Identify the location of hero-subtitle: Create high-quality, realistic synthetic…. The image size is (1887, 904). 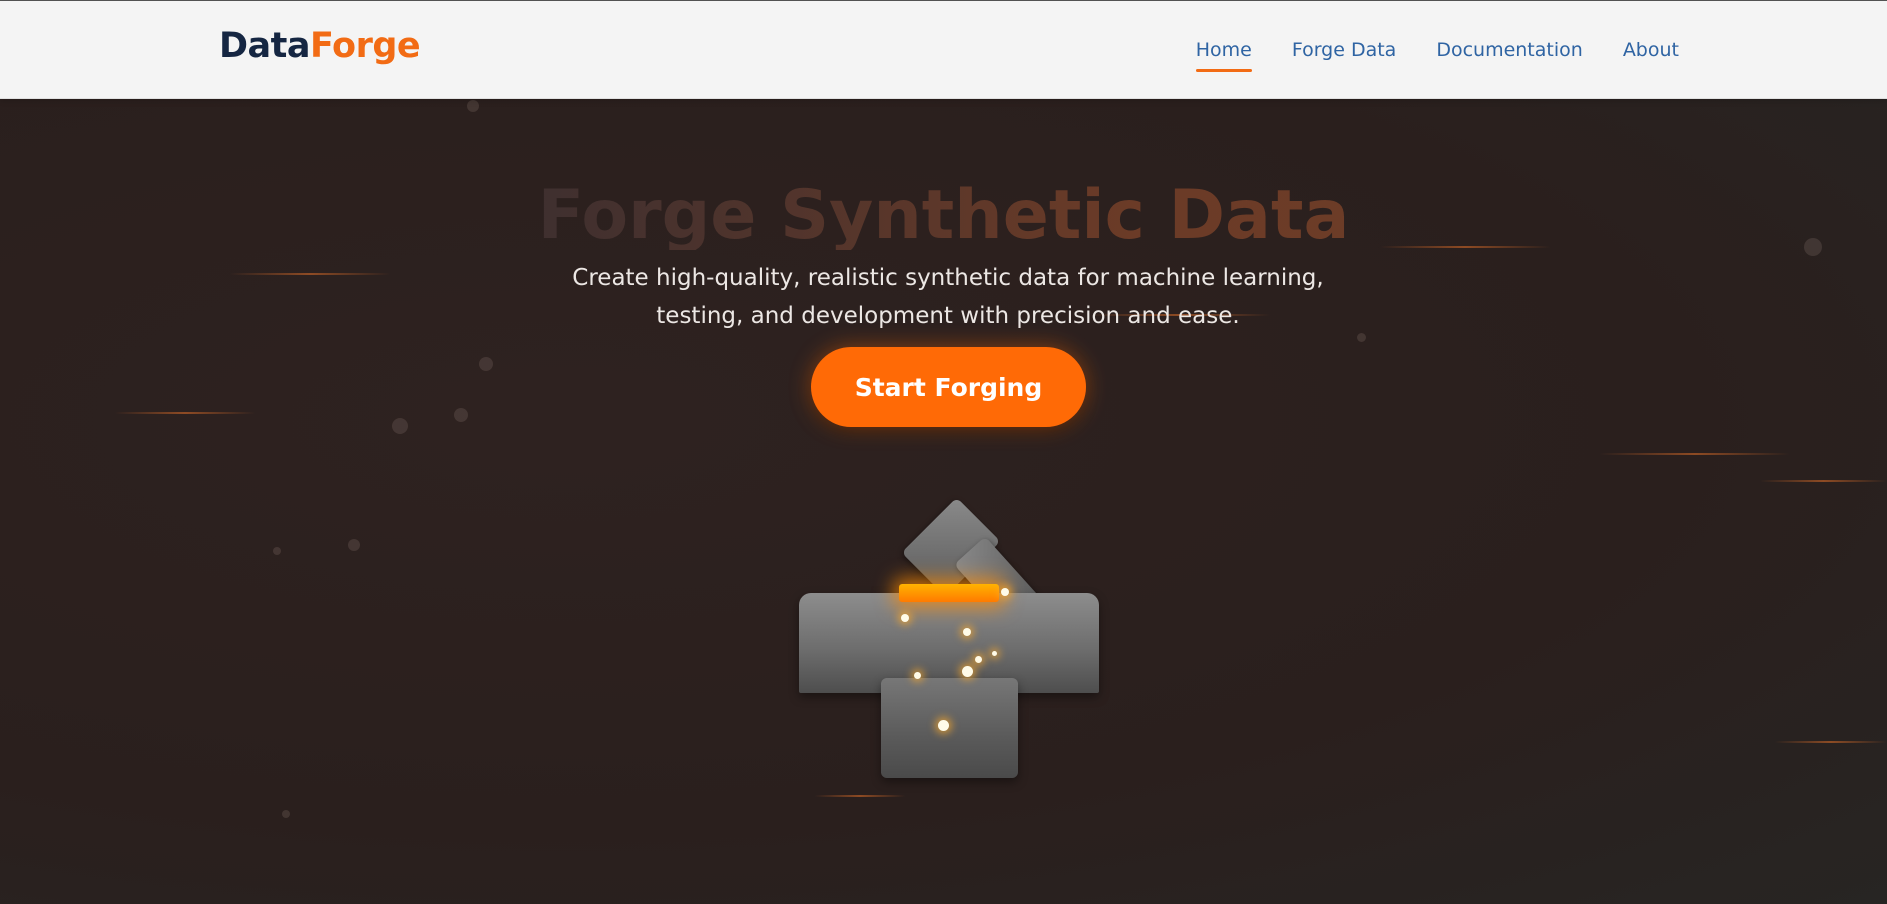
(948, 297).